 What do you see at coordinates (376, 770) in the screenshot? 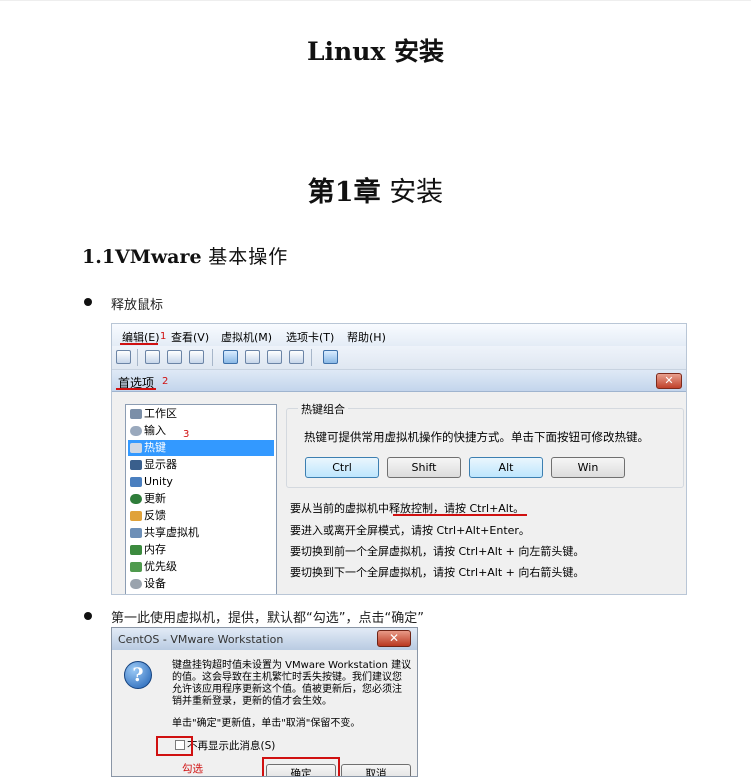
I see `cancel-button: 取消` at bounding box center [376, 770].